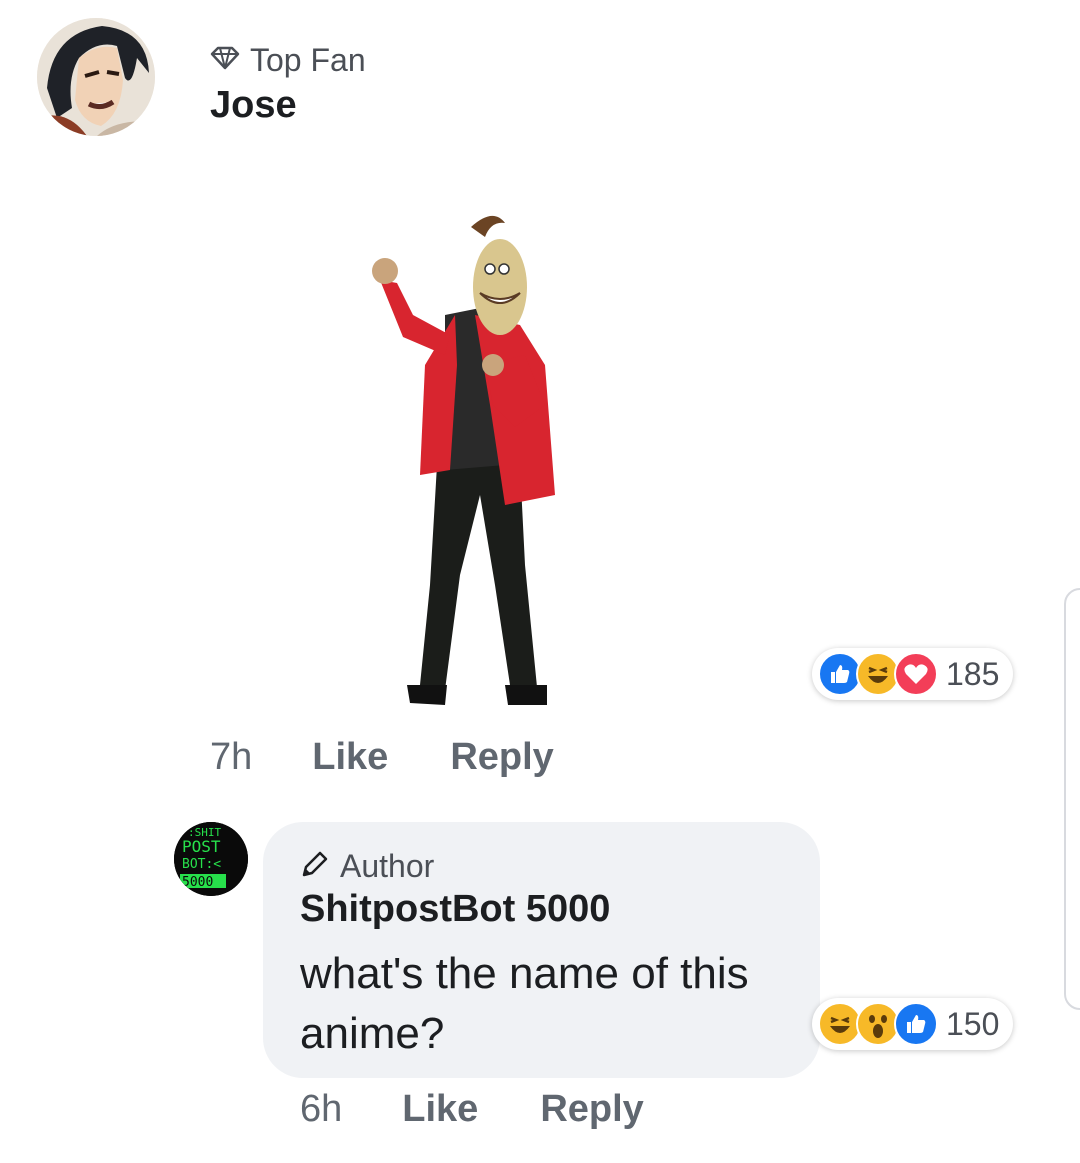 This screenshot has width=1080, height=1163. What do you see at coordinates (387, 866) in the screenshot?
I see `author-badge-label: Author` at bounding box center [387, 866].